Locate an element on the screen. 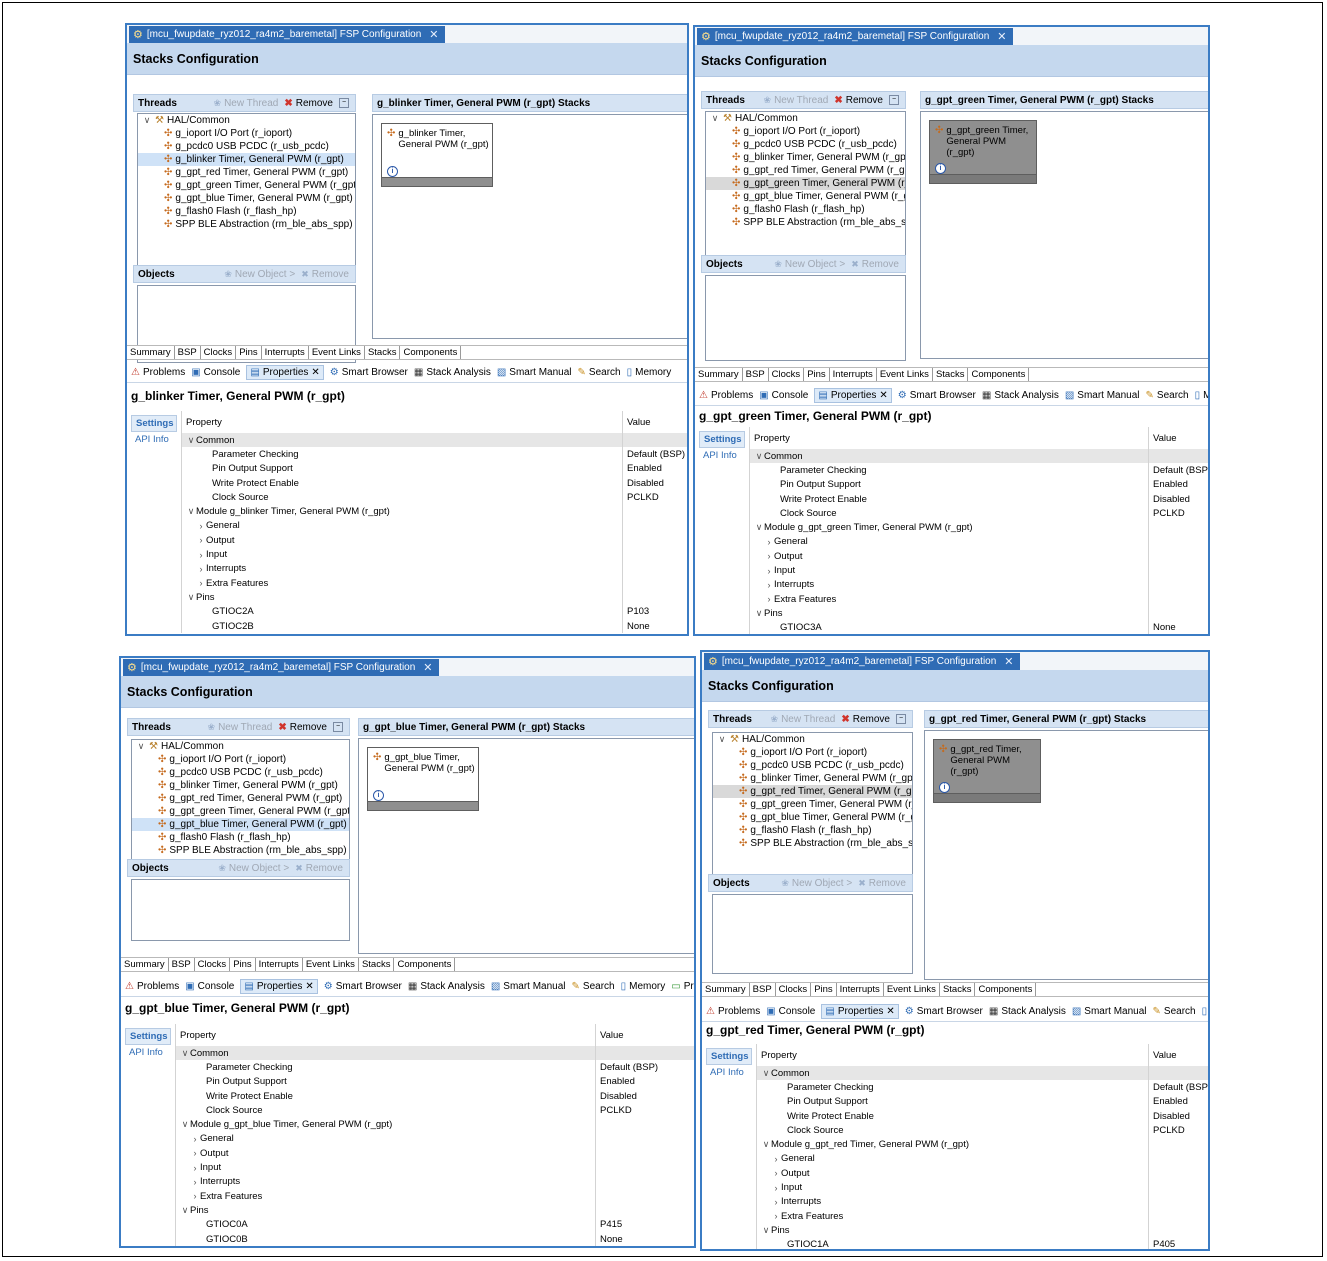 This screenshot has width=1327, height=1261. view-tab-search: ✎ Search is located at coordinates (593, 986).